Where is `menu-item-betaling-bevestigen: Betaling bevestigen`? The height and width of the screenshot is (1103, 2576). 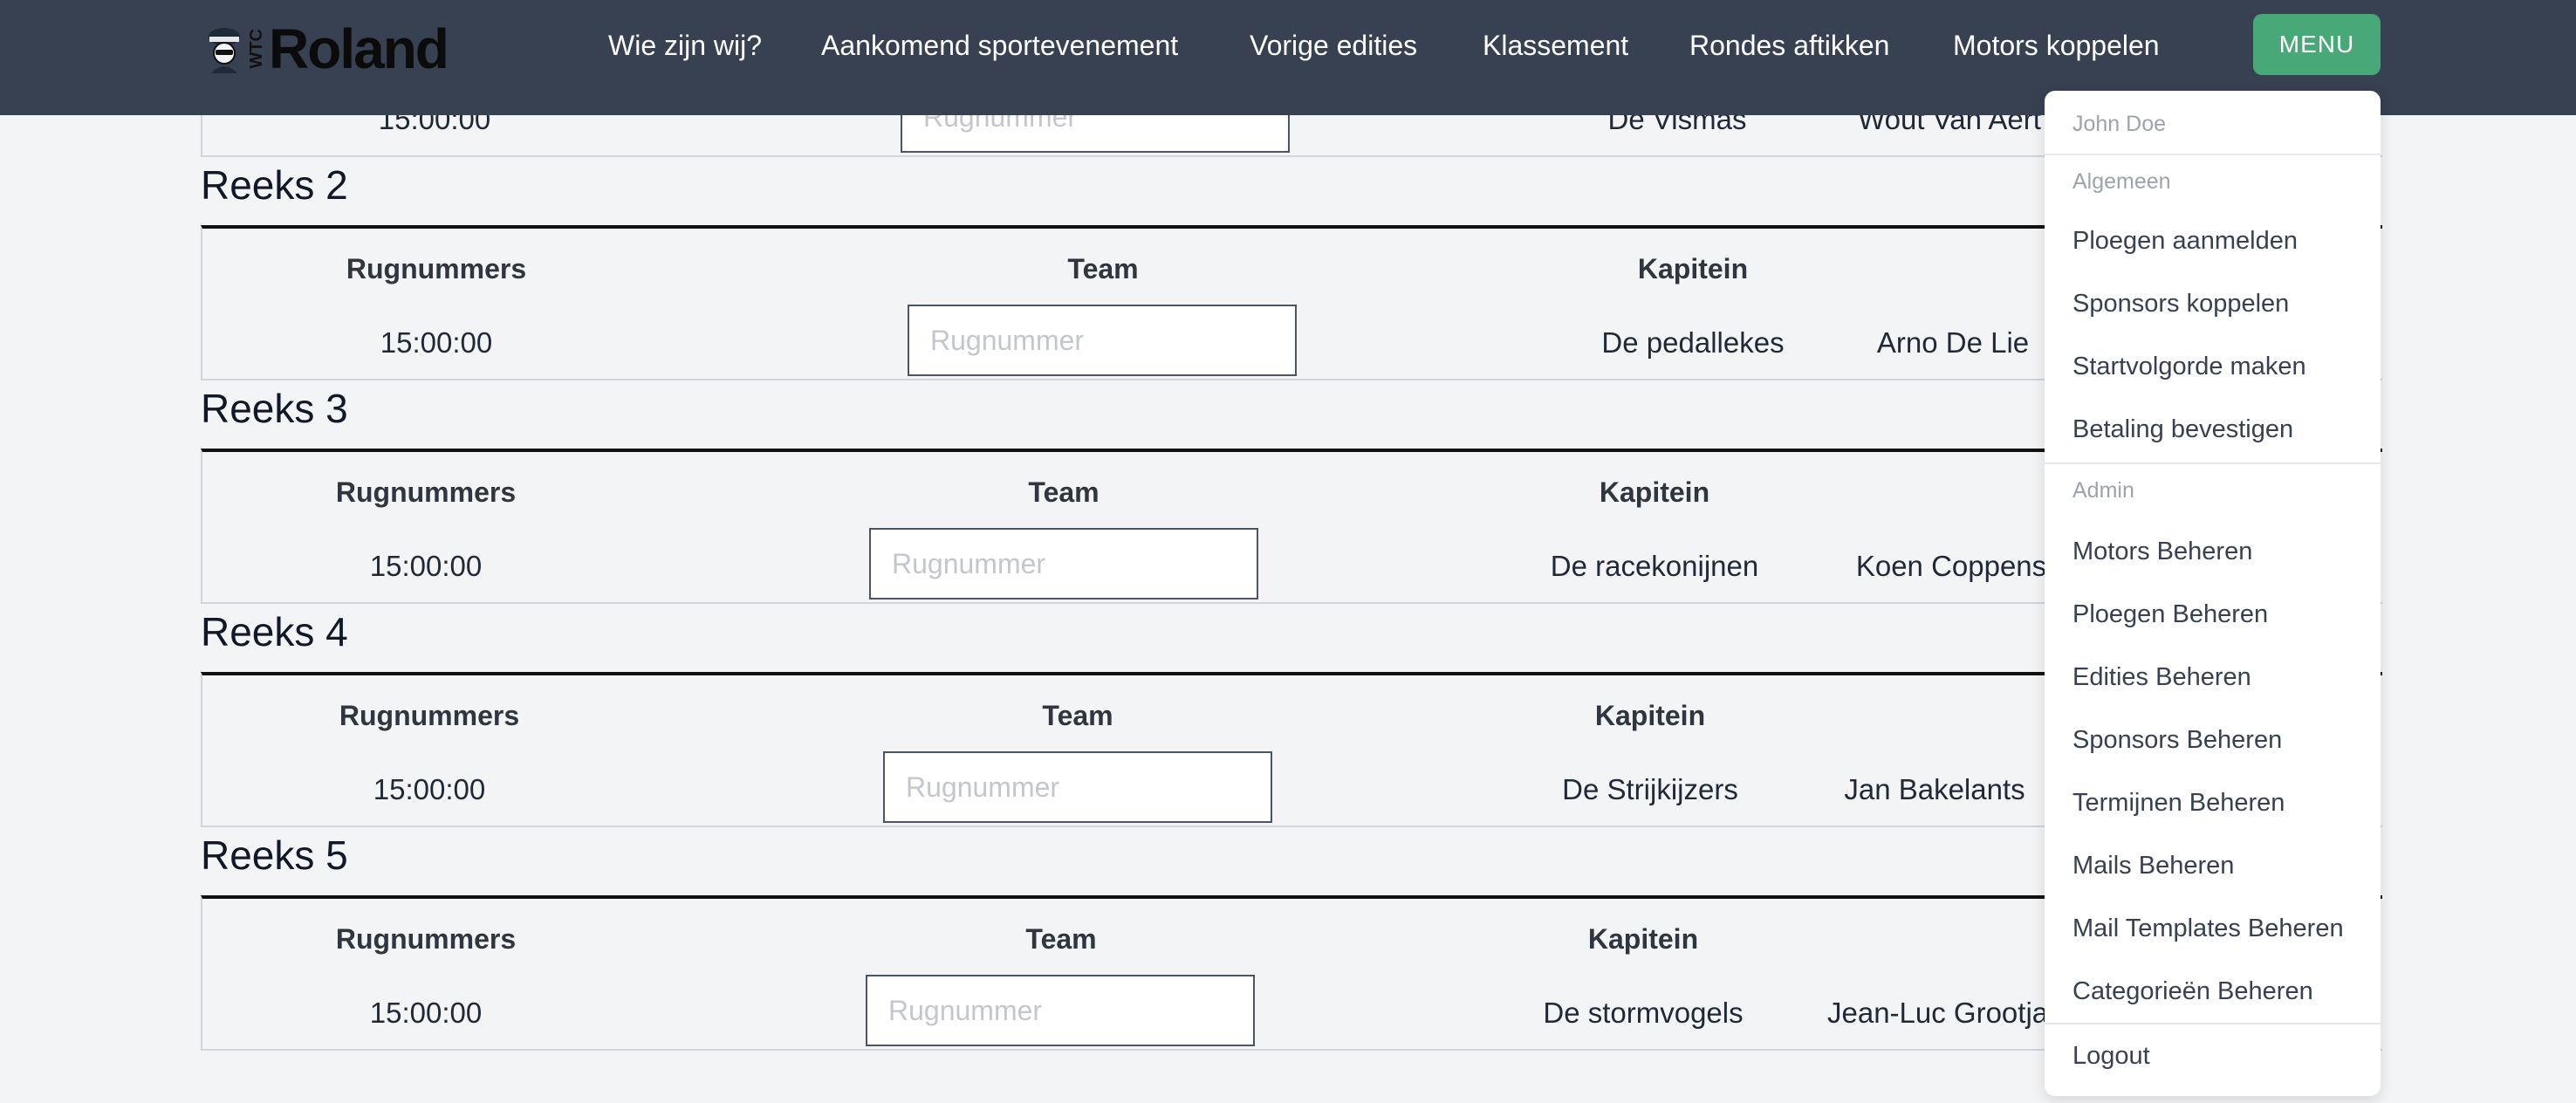 menu-item-betaling-bevestigen: Betaling bevestigen is located at coordinates (2182, 429).